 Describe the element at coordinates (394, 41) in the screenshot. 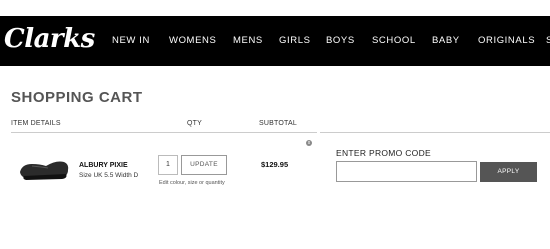

I see `nav-item-school: SCHOOL` at that location.